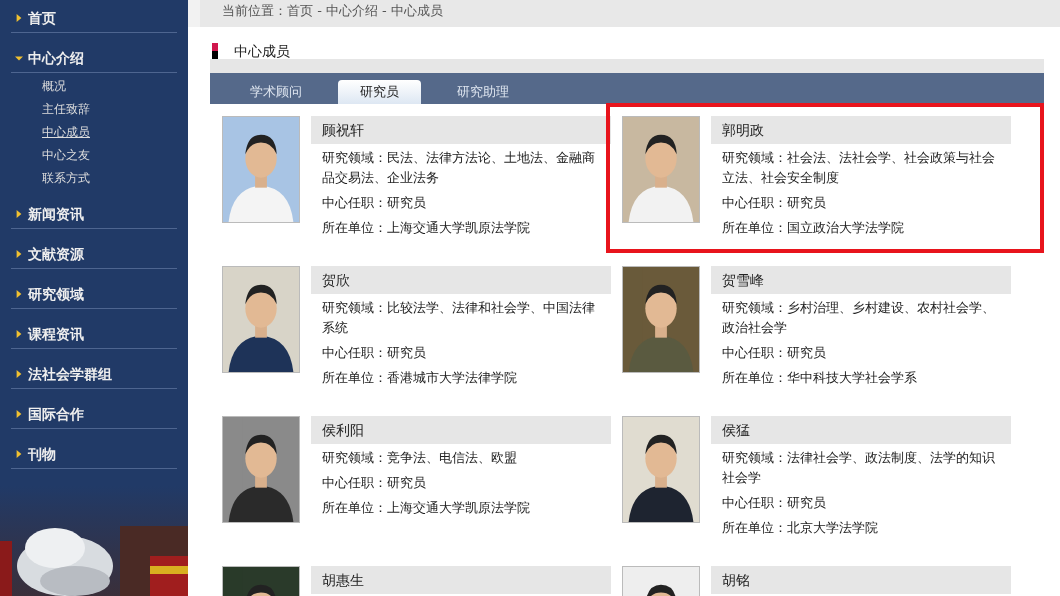  I want to click on tab: 研究员, so click(379, 92).